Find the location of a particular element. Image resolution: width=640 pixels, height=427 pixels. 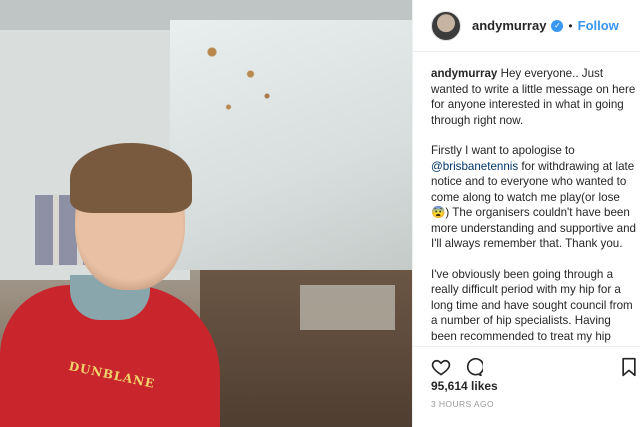

post-header: andymurray ✓ • Follow is located at coordinates (526, 26).